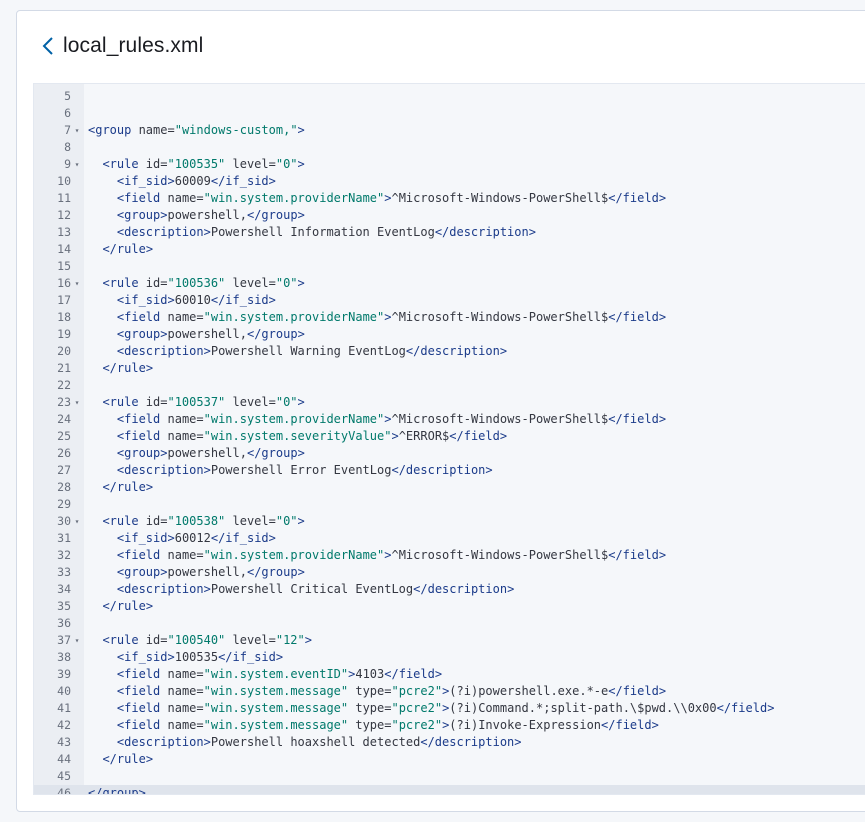  I want to click on line-number: 21, so click(64, 368).